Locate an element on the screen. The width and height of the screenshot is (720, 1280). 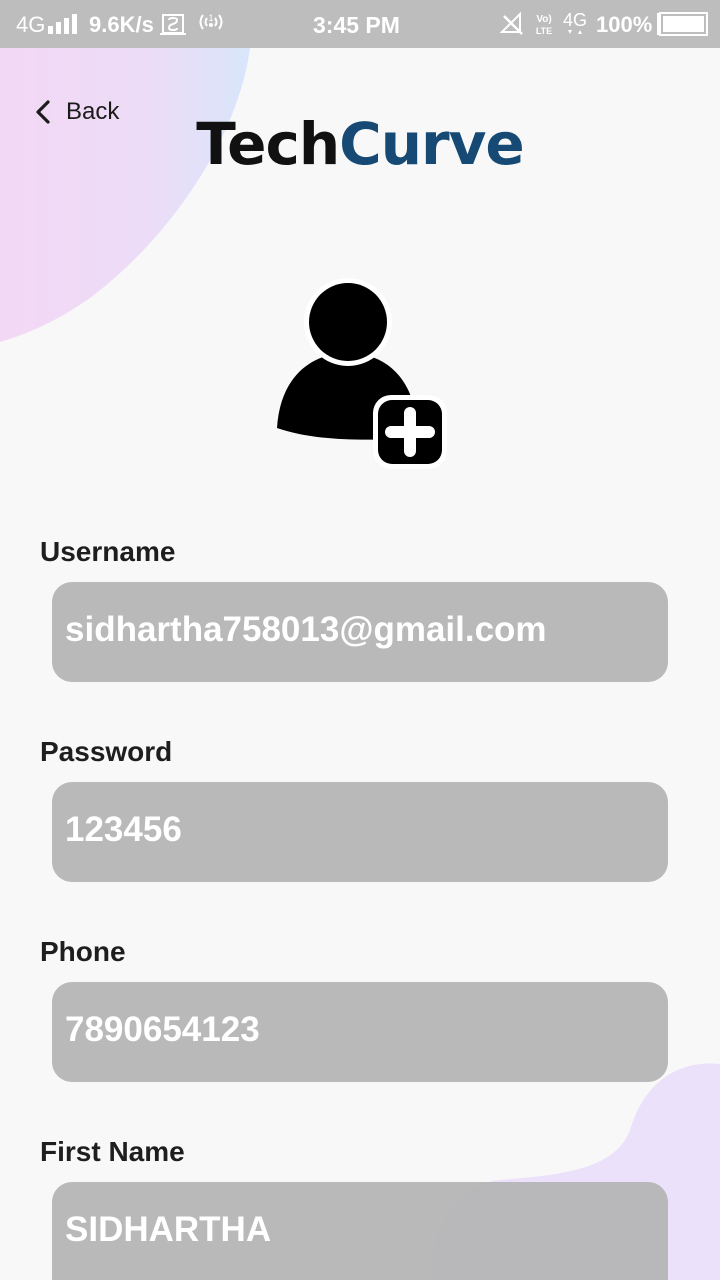
app-logo: TechCurve is located at coordinates (360, 144).